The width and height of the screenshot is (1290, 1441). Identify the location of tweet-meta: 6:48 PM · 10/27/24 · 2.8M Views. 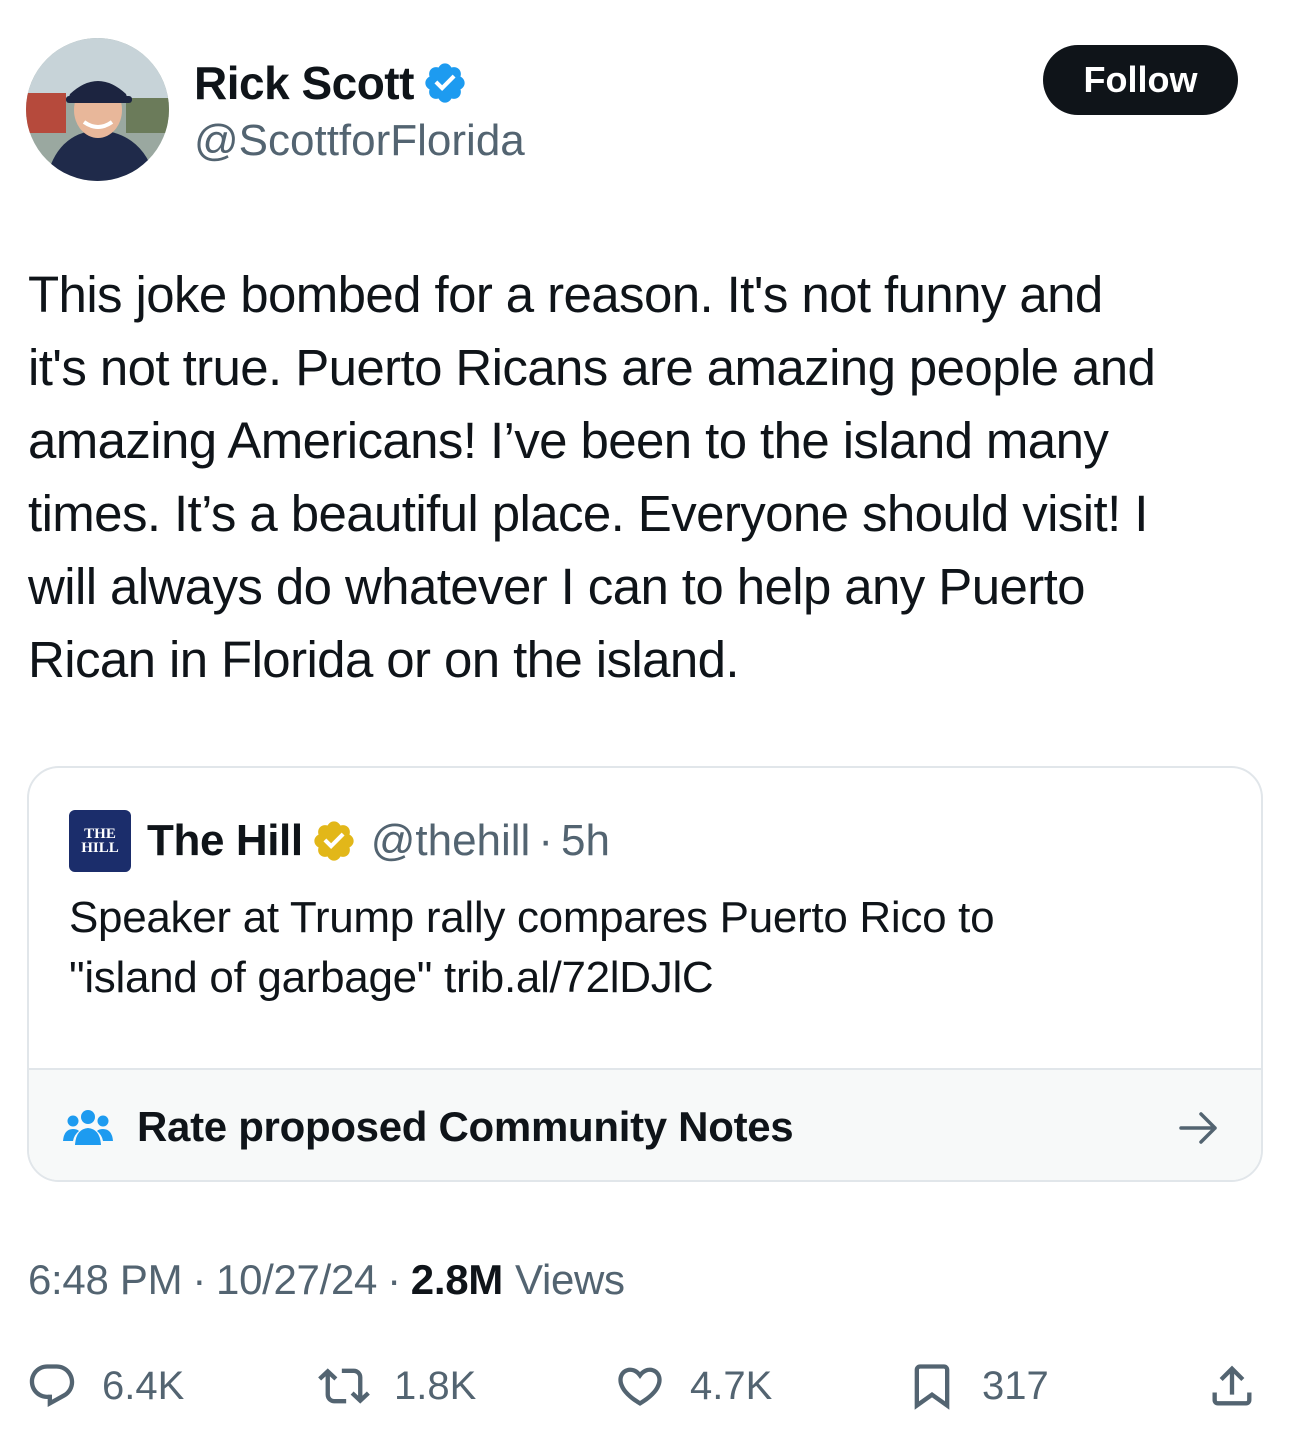
(326, 1280).